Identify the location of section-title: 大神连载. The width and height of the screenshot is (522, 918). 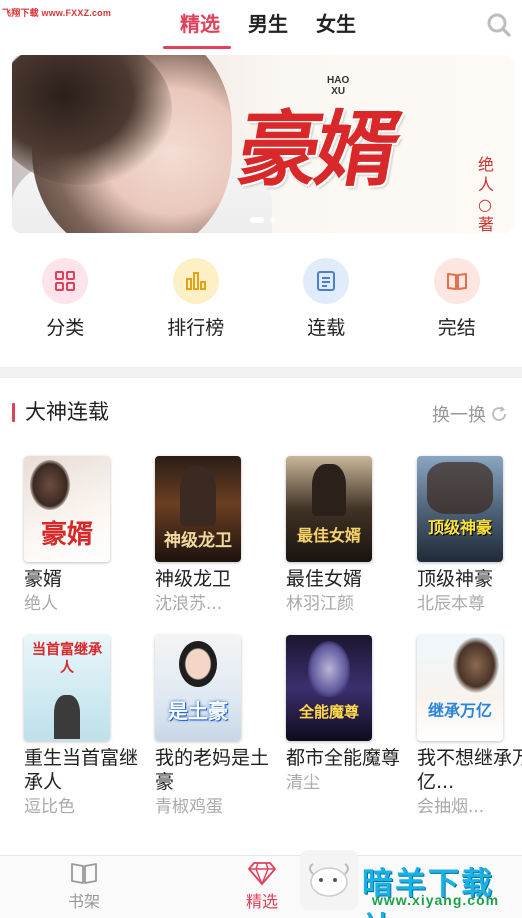
(67, 412).